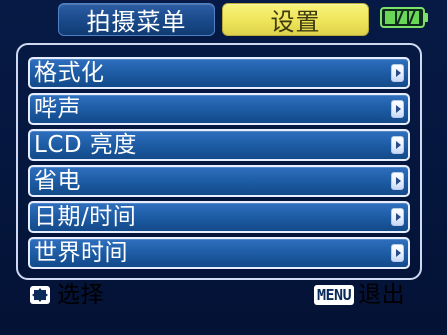 This screenshot has width=447, height=335. I want to click on menu-item-world-time: 世界时间, so click(219, 253).